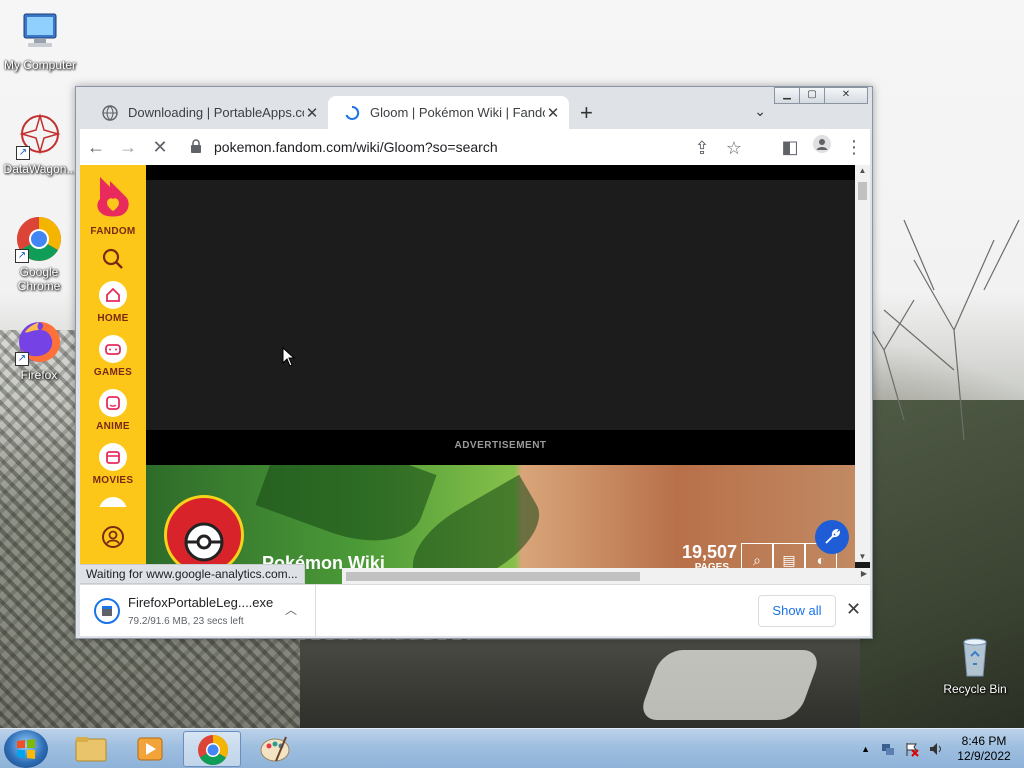 This screenshot has width=1024, height=768. What do you see at coordinates (352, 112) in the screenshot?
I see `loading-spinner-icon` at bounding box center [352, 112].